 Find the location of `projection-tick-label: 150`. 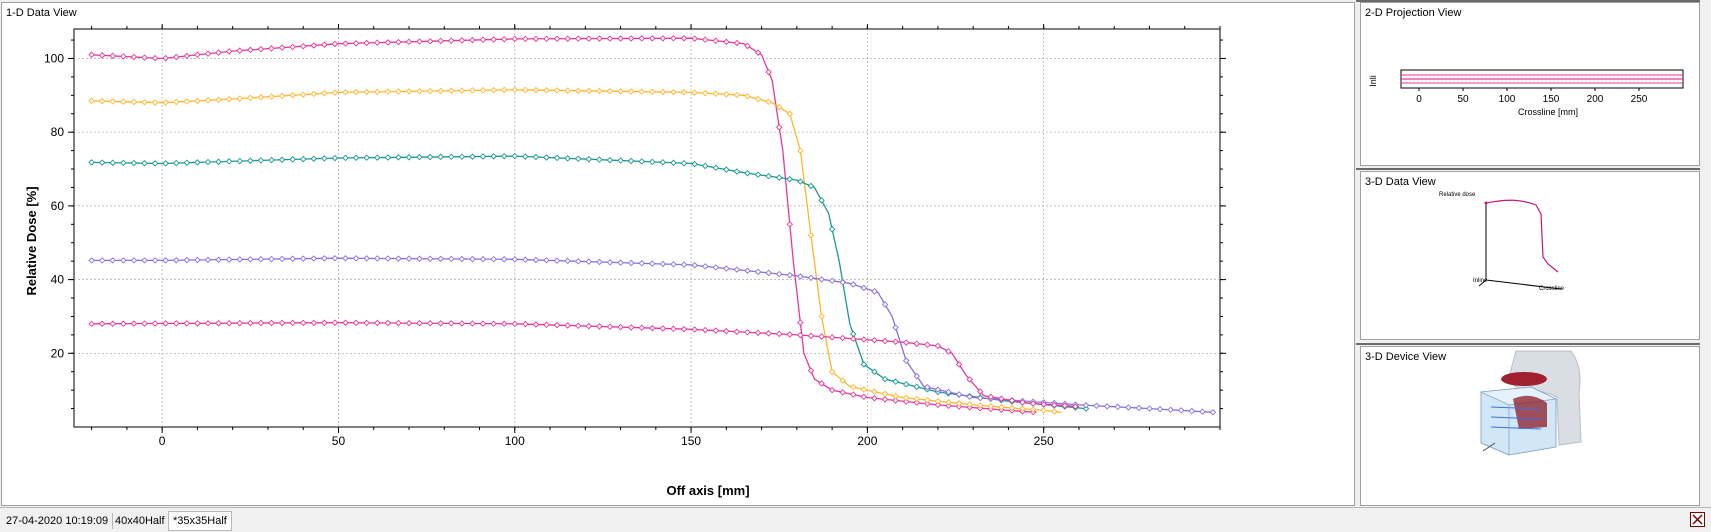

projection-tick-label: 150 is located at coordinates (1551, 99).